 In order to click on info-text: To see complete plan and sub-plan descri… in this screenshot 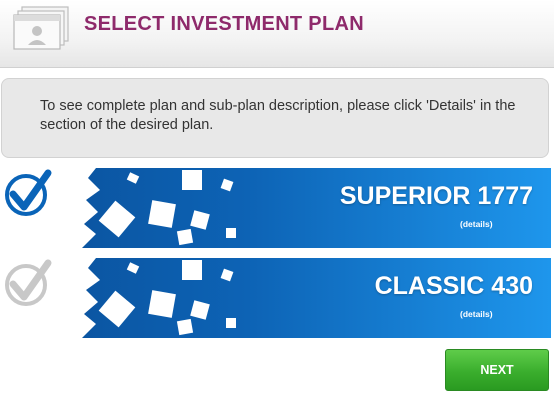, I will do `click(278, 115)`.